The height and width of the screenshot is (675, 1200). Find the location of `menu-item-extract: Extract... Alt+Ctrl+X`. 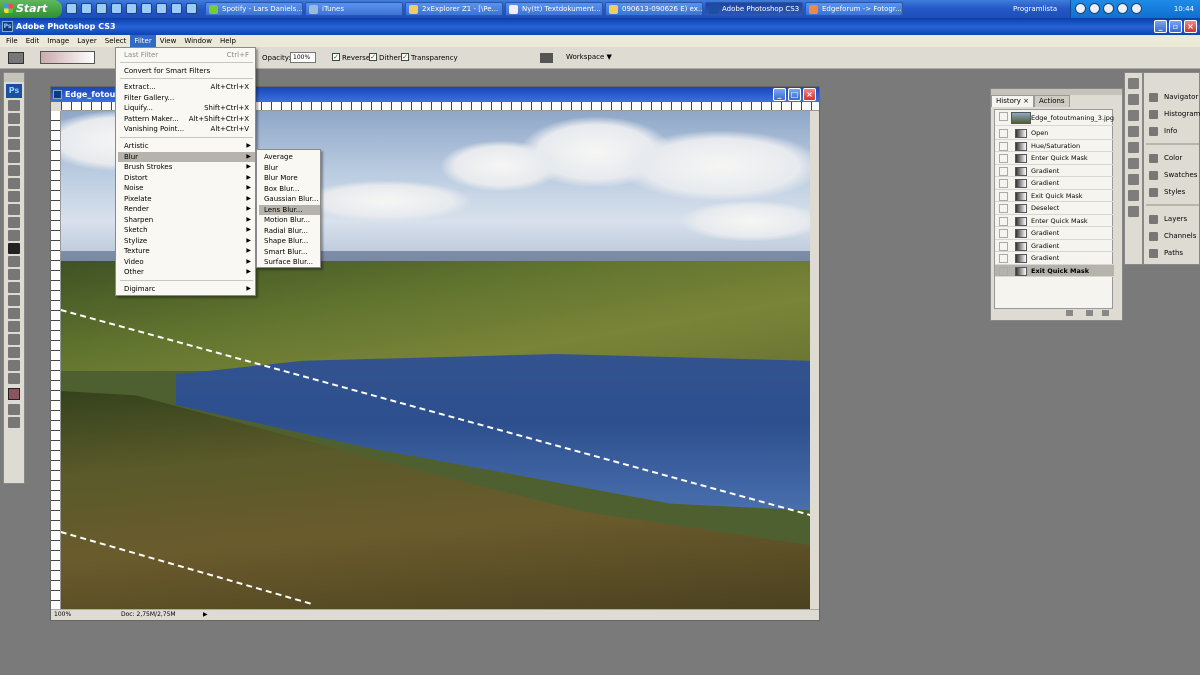

menu-item-extract: Extract... Alt+Ctrl+X is located at coordinates (186, 87).